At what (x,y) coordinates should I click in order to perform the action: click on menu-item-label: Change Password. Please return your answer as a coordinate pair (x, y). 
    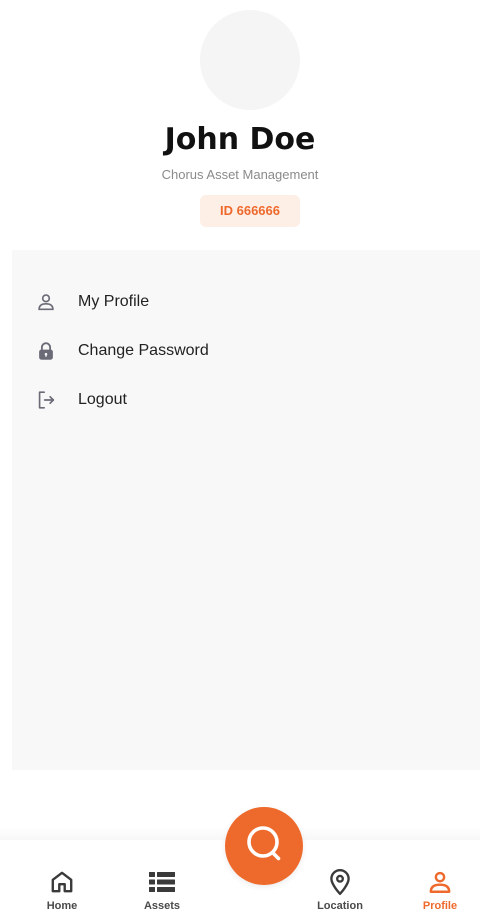
    Looking at the image, I should click on (143, 350).